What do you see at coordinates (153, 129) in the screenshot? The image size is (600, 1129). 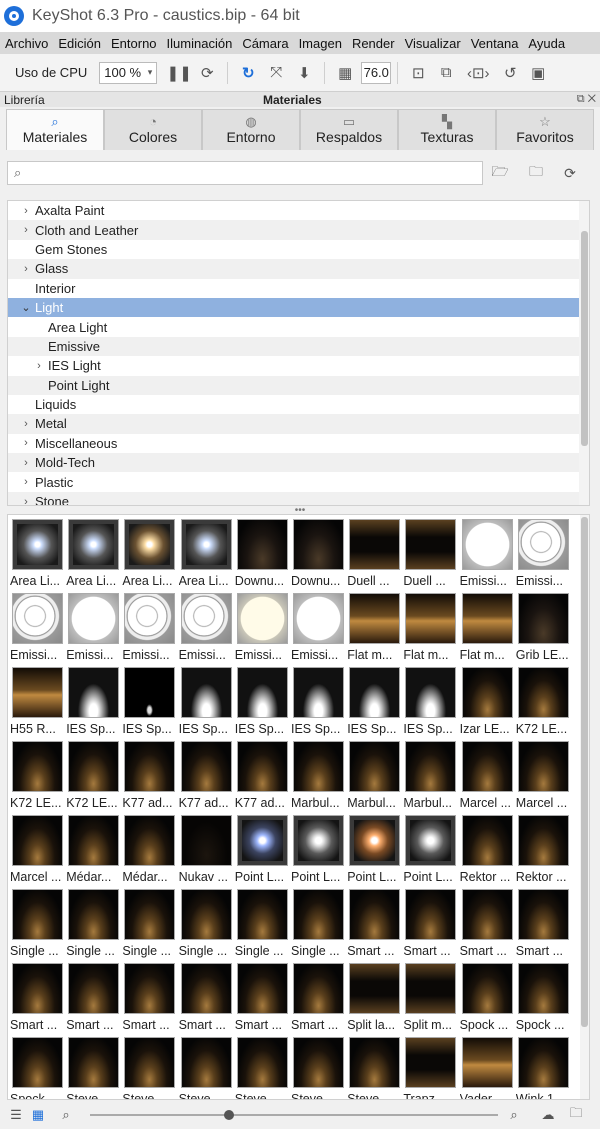 I see `tab-colores: ◔ Colores` at bounding box center [153, 129].